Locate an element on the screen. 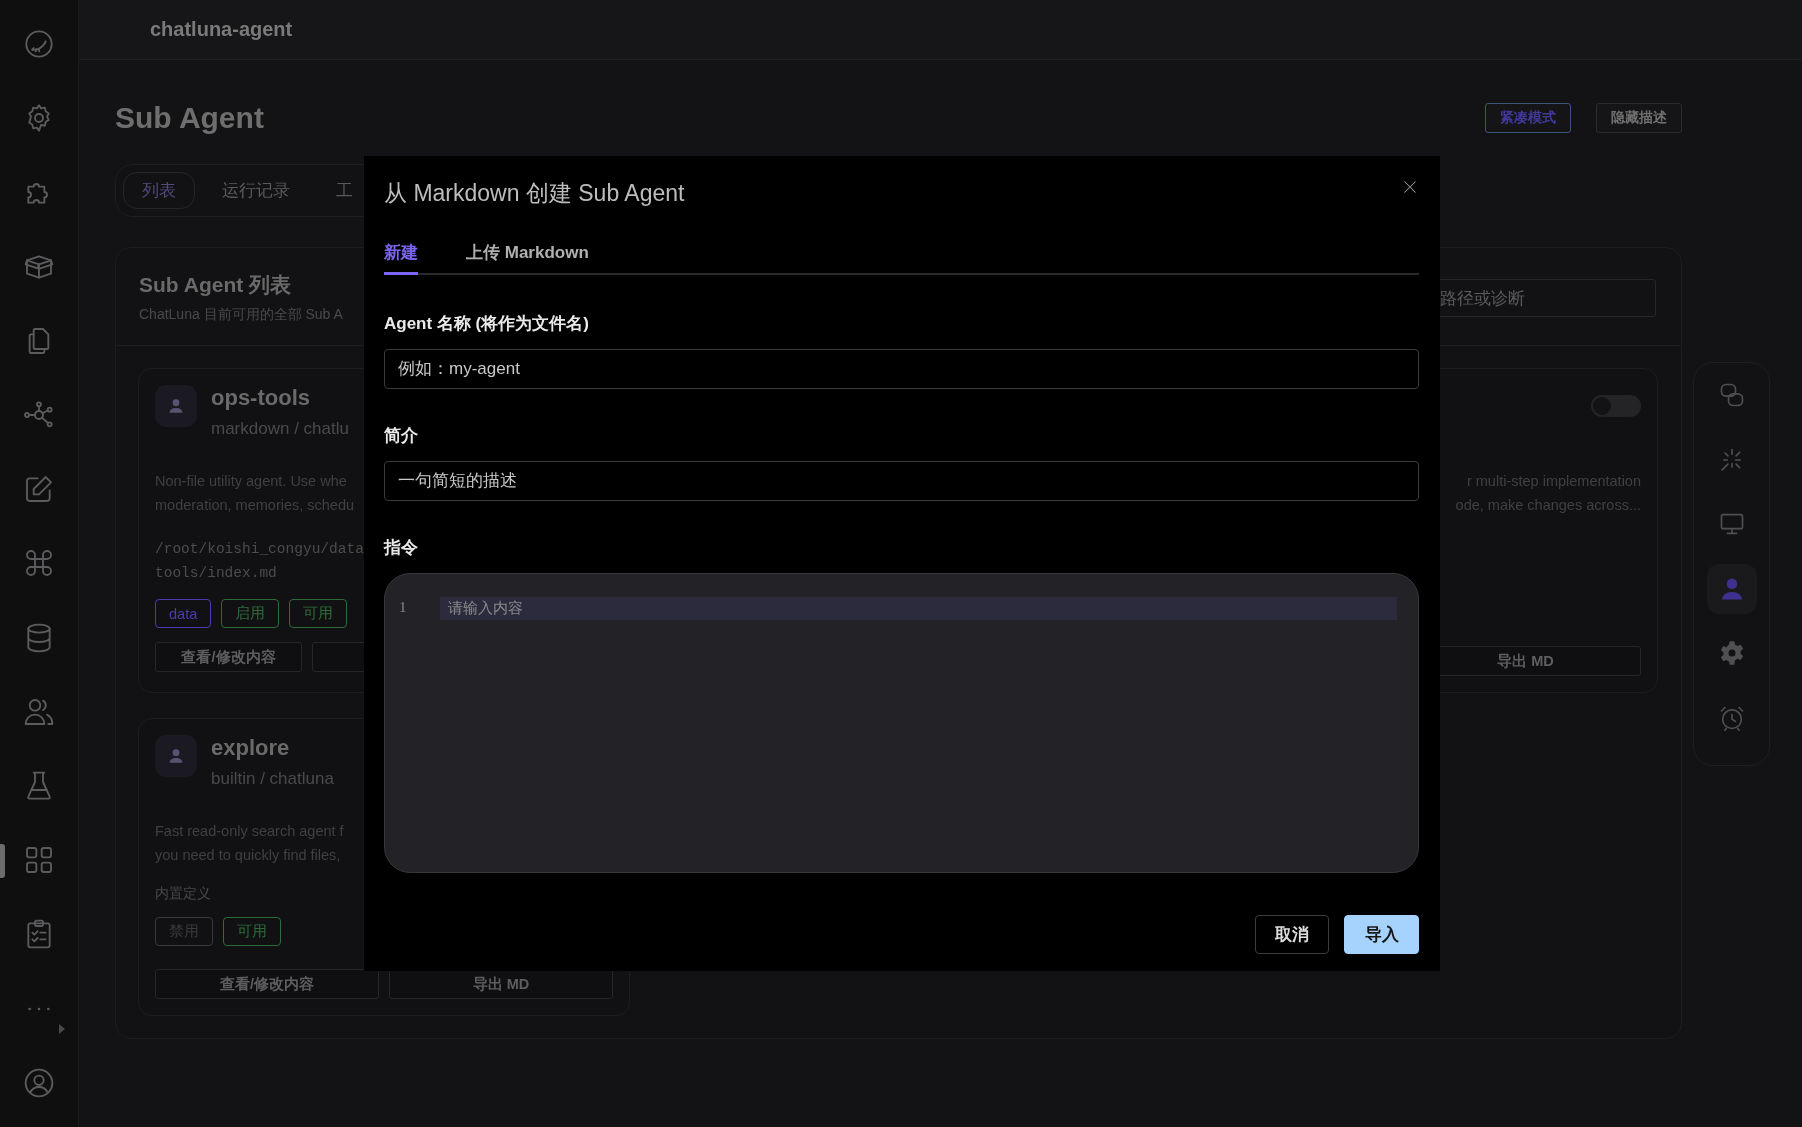 The height and width of the screenshot is (1127, 1802). page-title: Sub Agent is located at coordinates (190, 118).